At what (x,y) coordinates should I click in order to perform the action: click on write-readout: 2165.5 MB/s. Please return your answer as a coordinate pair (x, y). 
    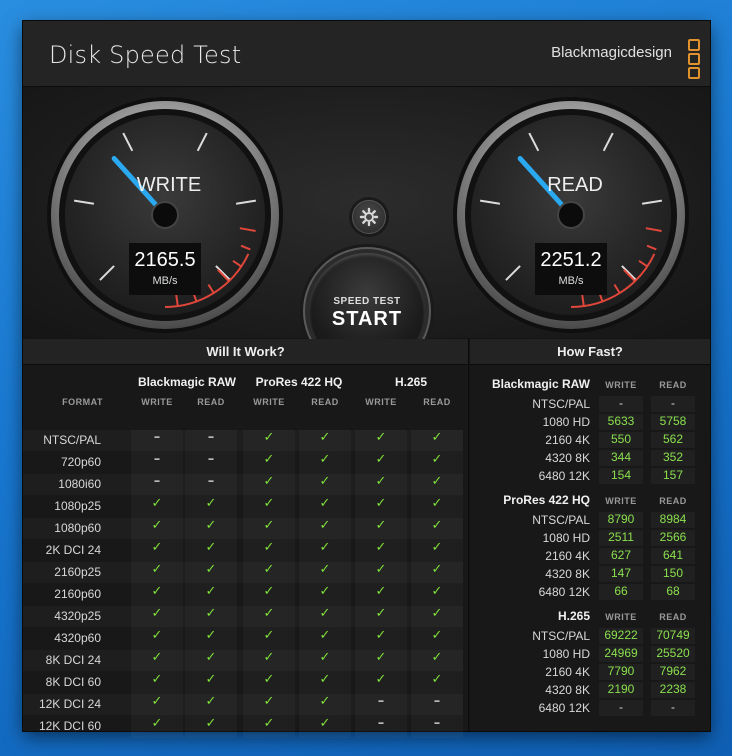
    Looking at the image, I should click on (165, 269).